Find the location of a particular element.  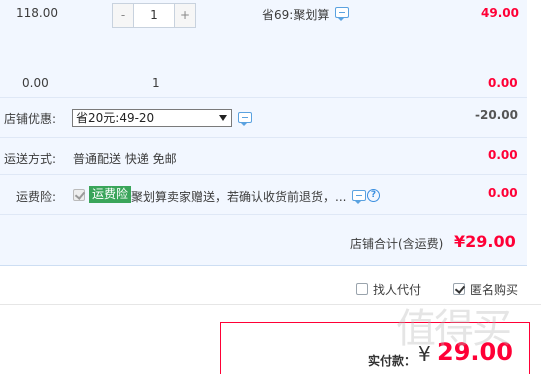

proxy-pay-checkbox is located at coordinates (362, 289).